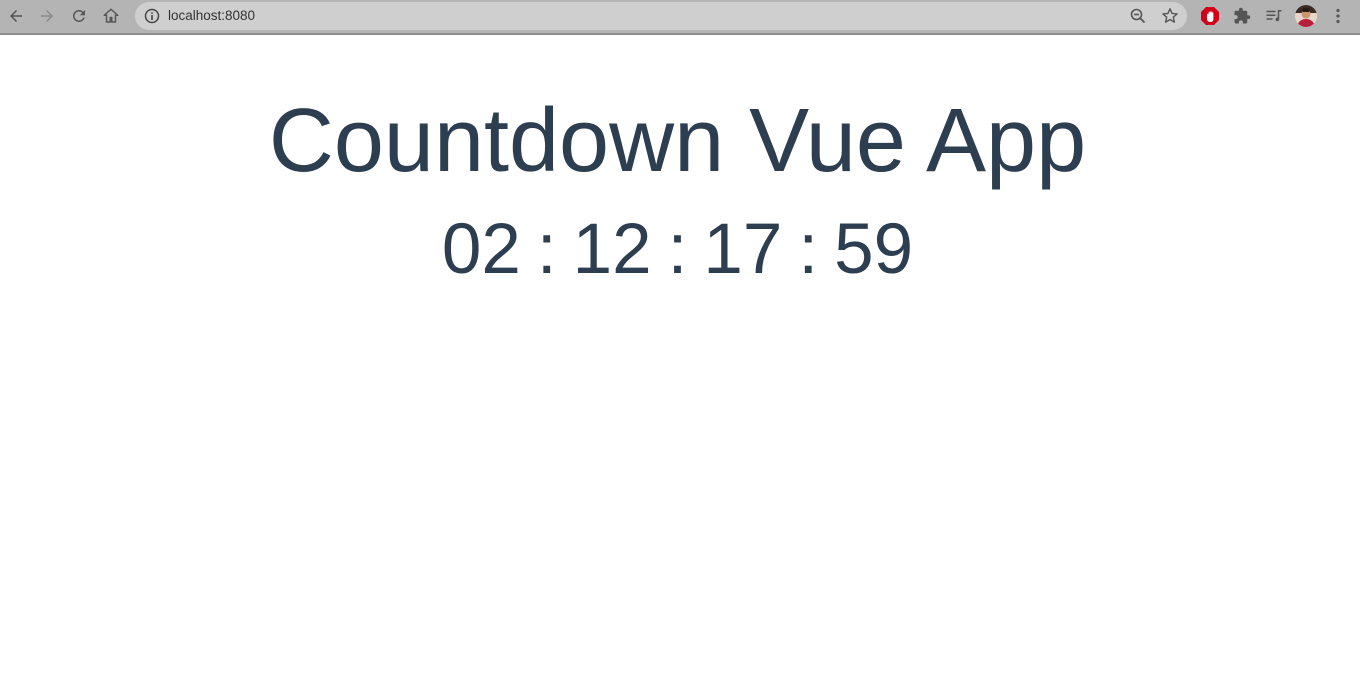  I want to click on extensions-button, so click(1242, 16).